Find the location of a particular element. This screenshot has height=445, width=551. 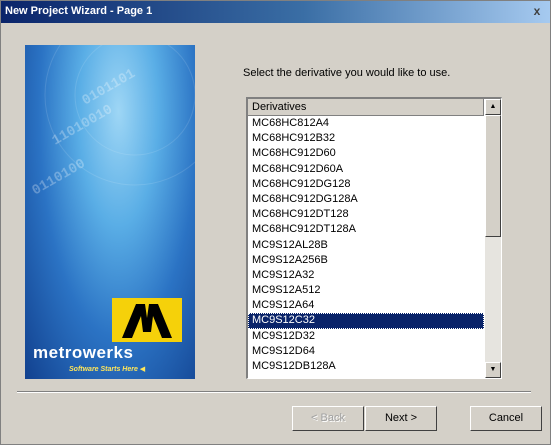

brand-tagline: Software Starts Here ◀ is located at coordinates (107, 369).